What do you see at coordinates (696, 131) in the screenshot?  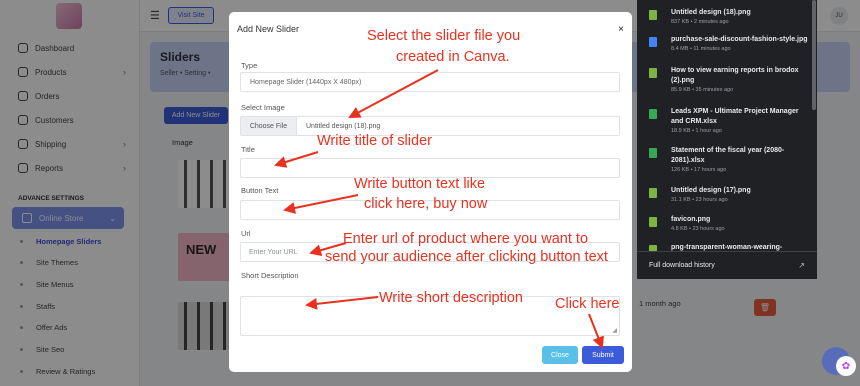 I see `download-meta: 18.9 KB • 1 hour ago` at bounding box center [696, 131].